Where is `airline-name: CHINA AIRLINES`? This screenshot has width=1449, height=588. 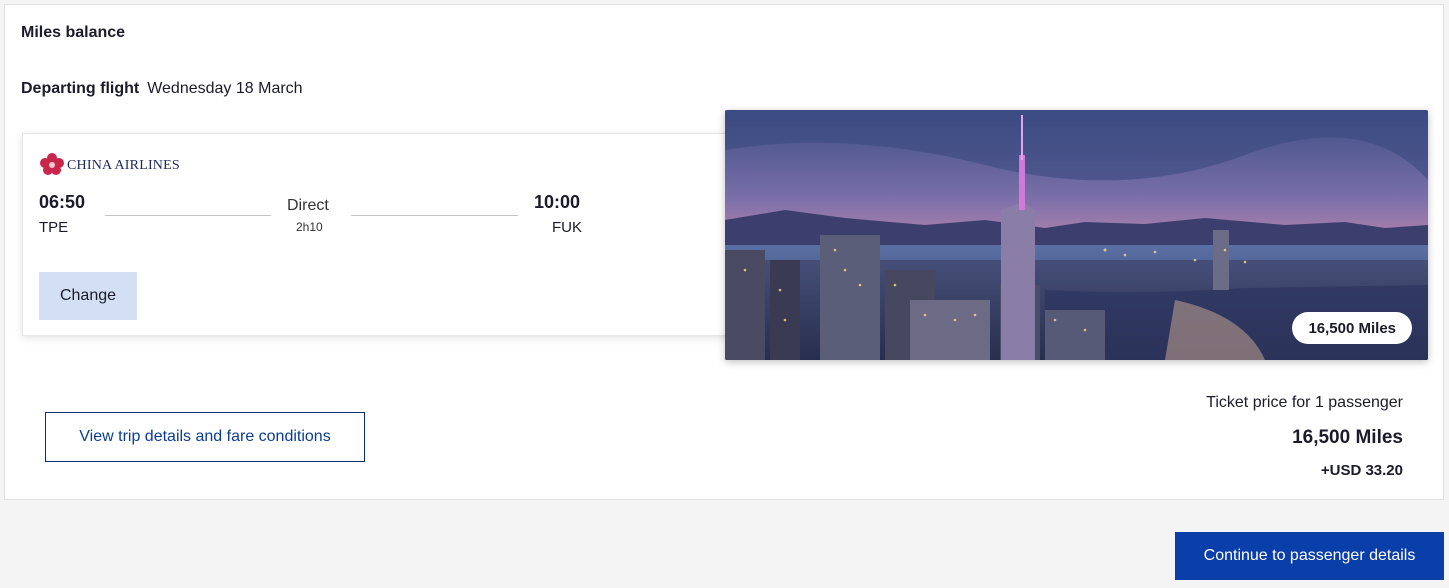
airline-name: CHINA AIRLINES is located at coordinates (123, 165).